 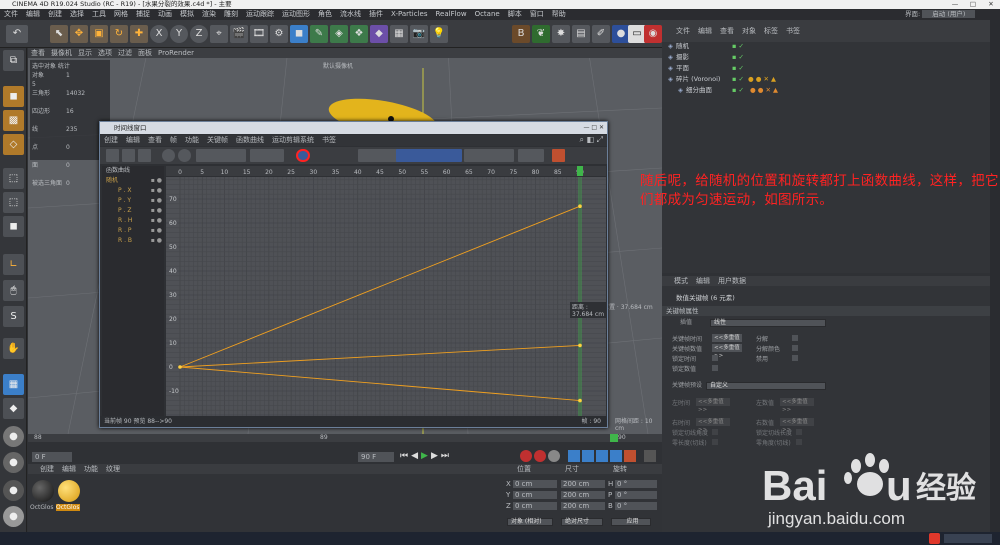 What do you see at coordinates (515, 14) in the screenshot?
I see `menu-item: 脚本` at bounding box center [515, 14].